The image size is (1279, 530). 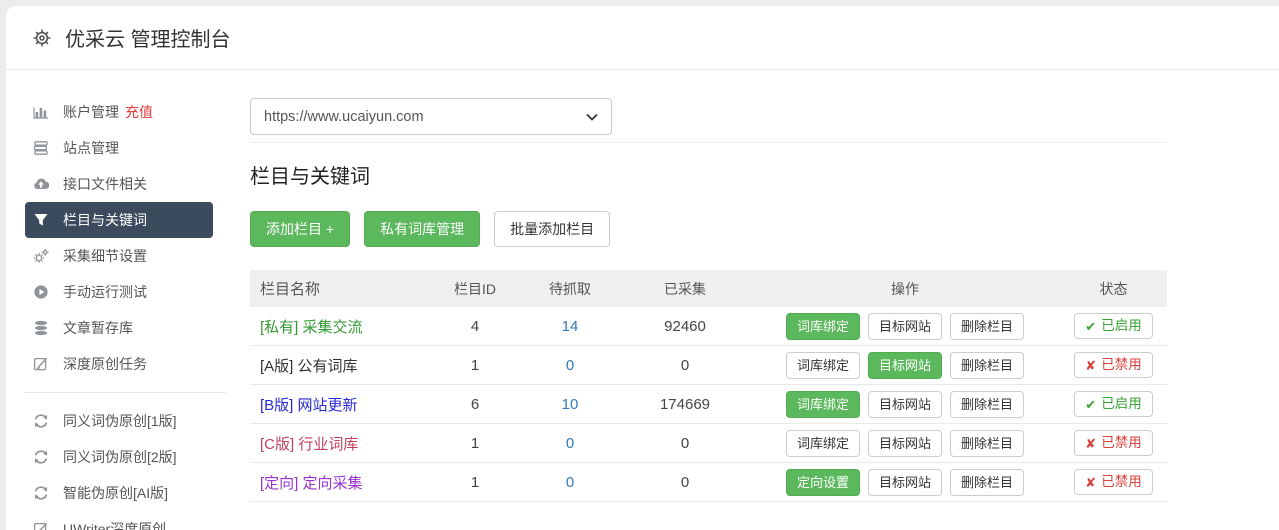 What do you see at coordinates (340, 326) in the screenshot?
I see `column-name-link: [私有] 采集交流` at bounding box center [340, 326].